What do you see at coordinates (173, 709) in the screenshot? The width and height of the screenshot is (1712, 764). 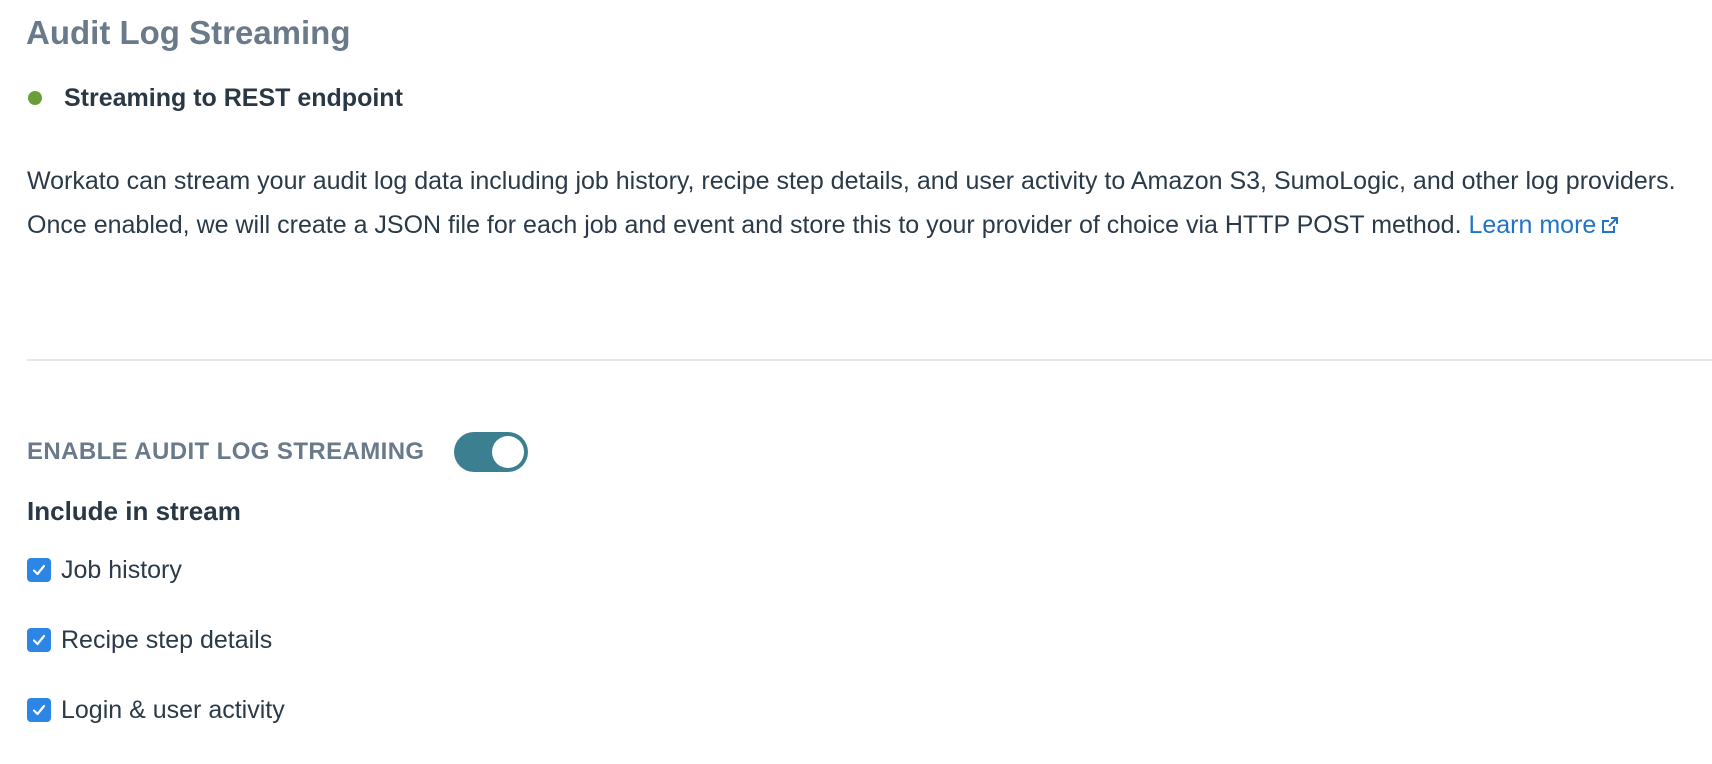 I see `login-user-activity-label: Login & user activity` at bounding box center [173, 709].